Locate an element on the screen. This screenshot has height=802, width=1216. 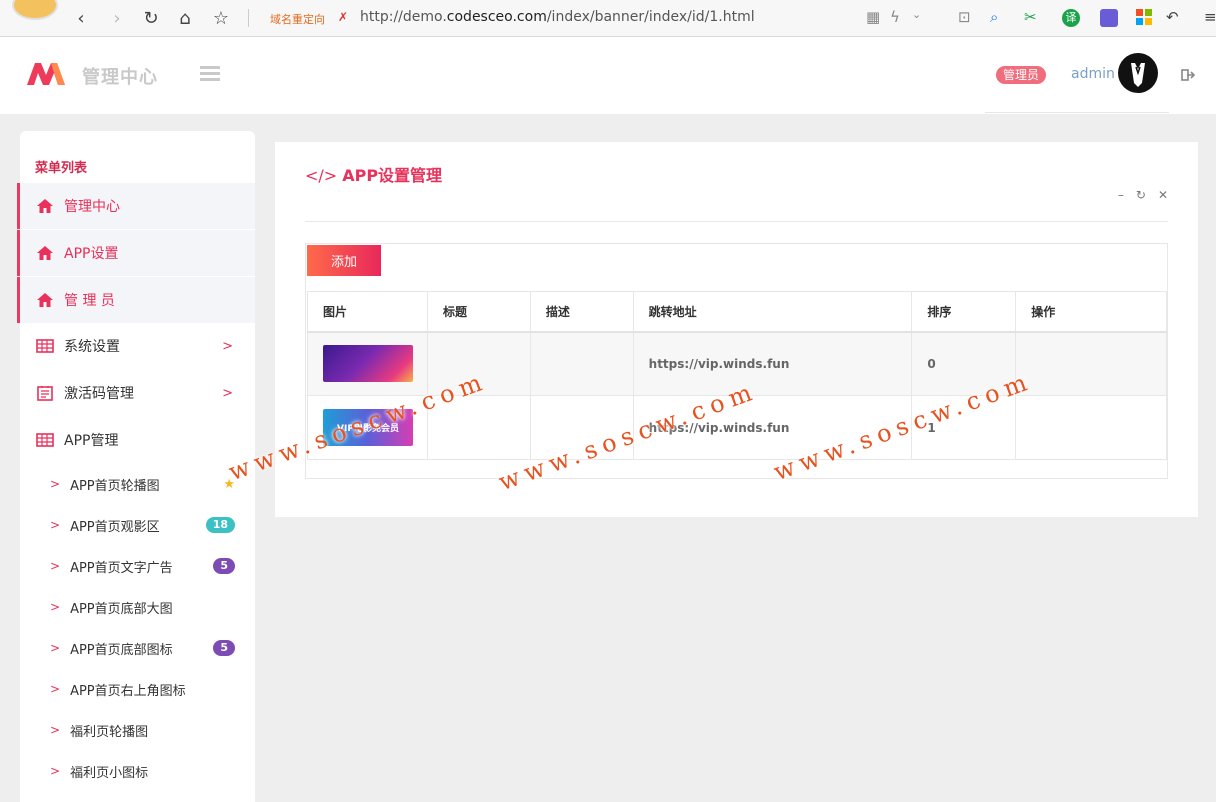
reload-icon: ↻ is located at coordinates (151, 18).